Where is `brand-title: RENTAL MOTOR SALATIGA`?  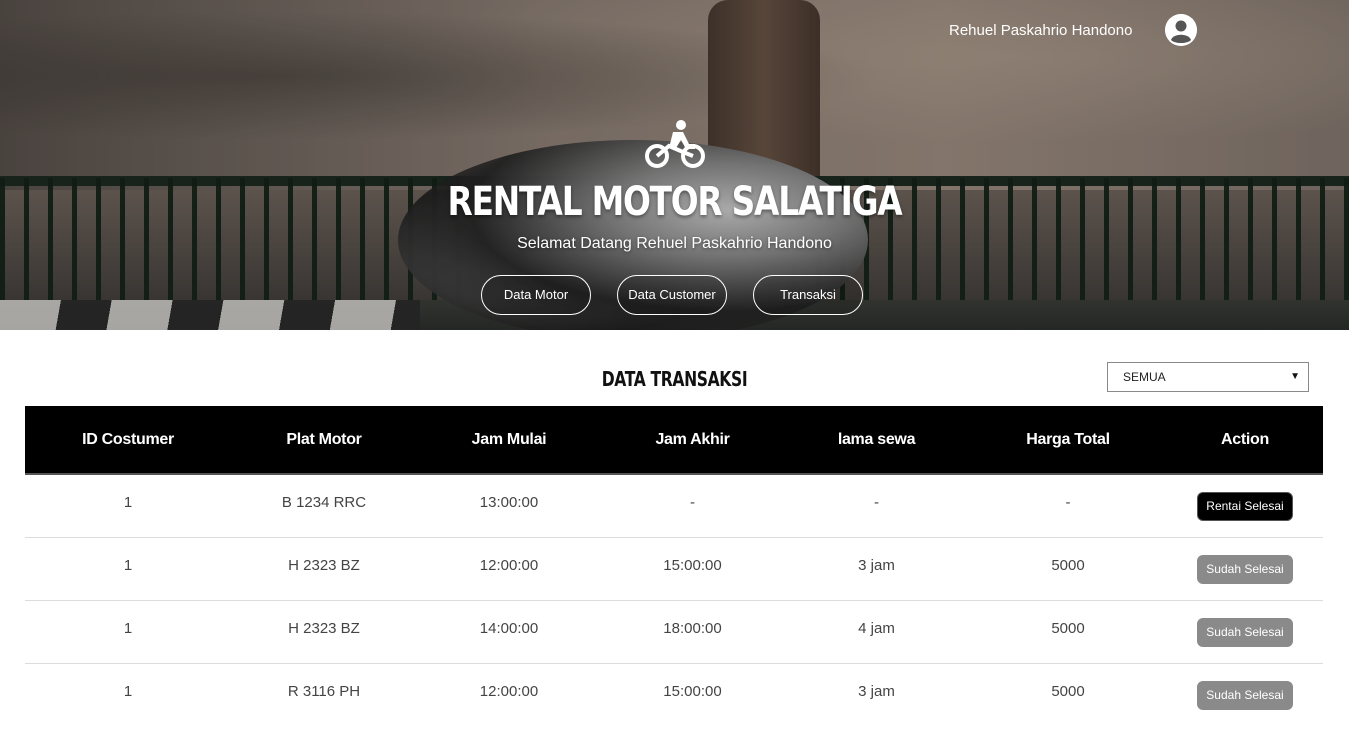
brand-title: RENTAL MOTOR SALATIGA is located at coordinates (675, 202).